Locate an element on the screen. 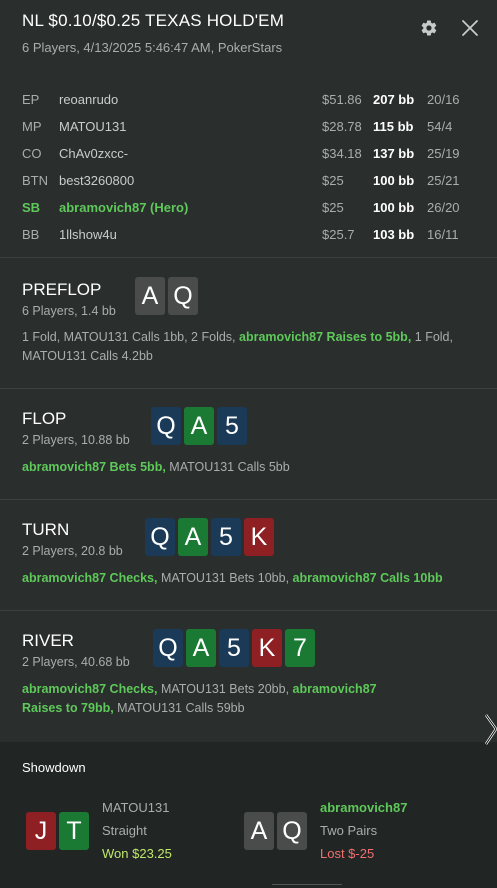 Image resolution: width=497 pixels, height=888 pixels. player-name: best3260800 is located at coordinates (97, 180).